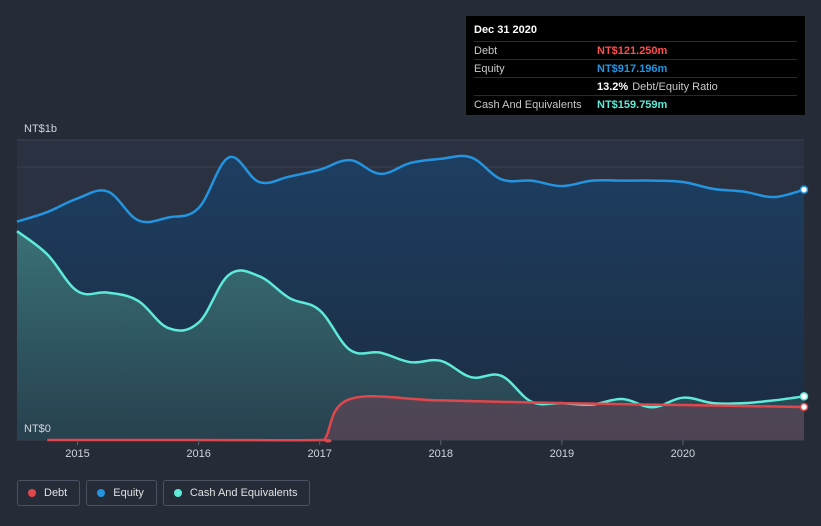 Image resolution: width=821 pixels, height=526 pixels. Describe the element at coordinates (177, 493) in the screenshot. I see `legend-dot-cash` at that location.